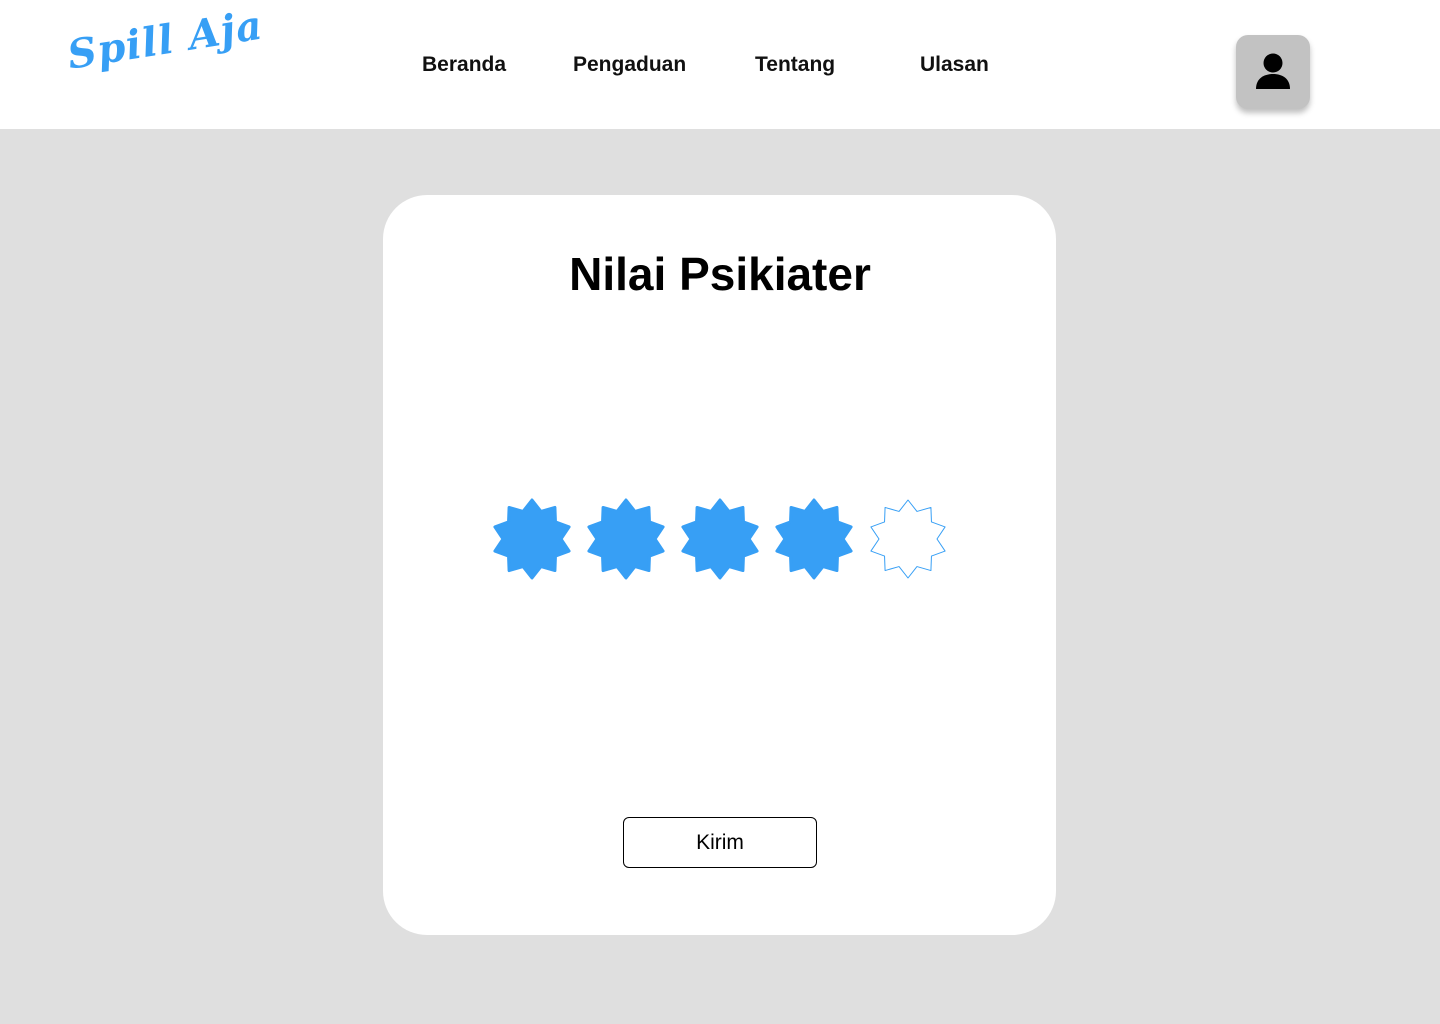 This screenshot has height=1024, width=1440. I want to click on star-rating, so click(720, 539).